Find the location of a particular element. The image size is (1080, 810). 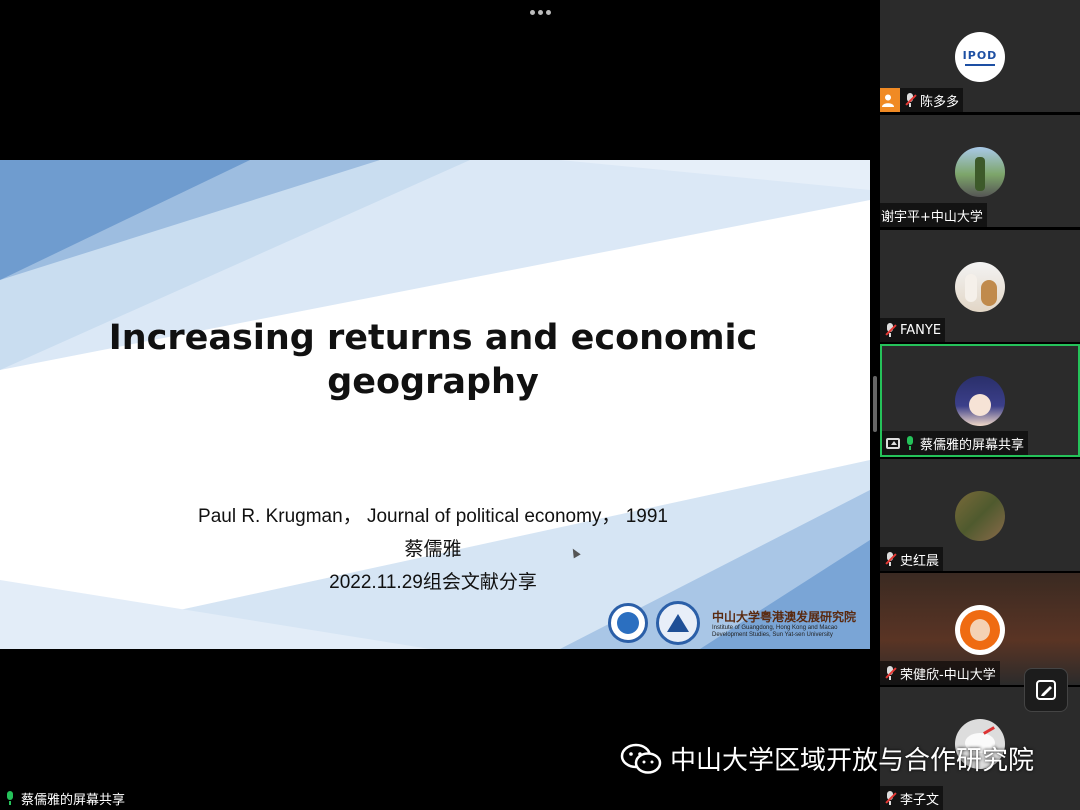

participant-tile: IPOD 陈多多 is located at coordinates (980, 56).